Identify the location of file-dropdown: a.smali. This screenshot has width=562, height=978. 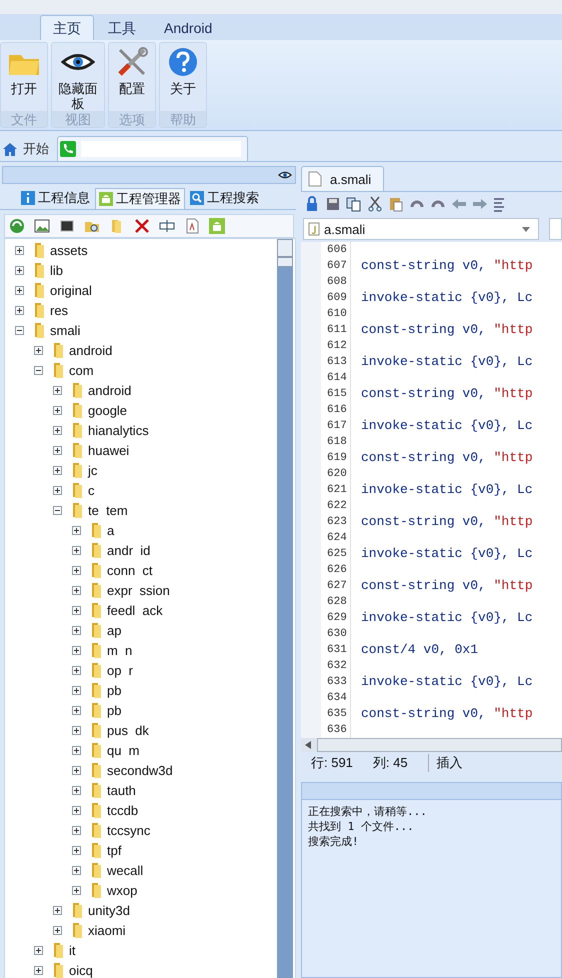
(421, 229).